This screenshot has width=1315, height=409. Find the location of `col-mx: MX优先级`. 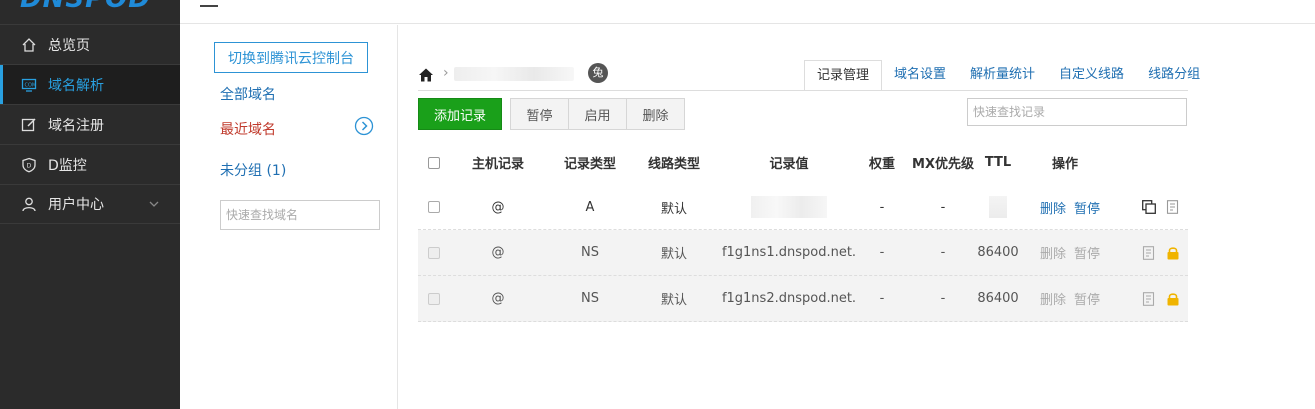

col-mx: MX优先级 is located at coordinates (943, 164).